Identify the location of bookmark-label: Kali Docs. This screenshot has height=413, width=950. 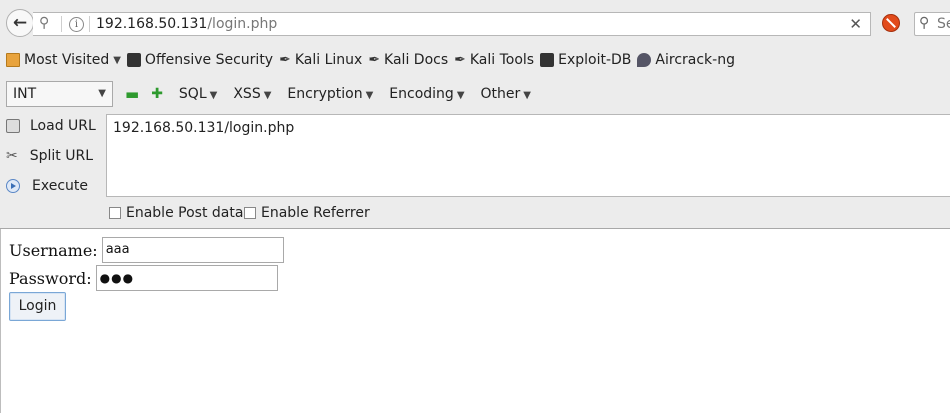
(416, 60).